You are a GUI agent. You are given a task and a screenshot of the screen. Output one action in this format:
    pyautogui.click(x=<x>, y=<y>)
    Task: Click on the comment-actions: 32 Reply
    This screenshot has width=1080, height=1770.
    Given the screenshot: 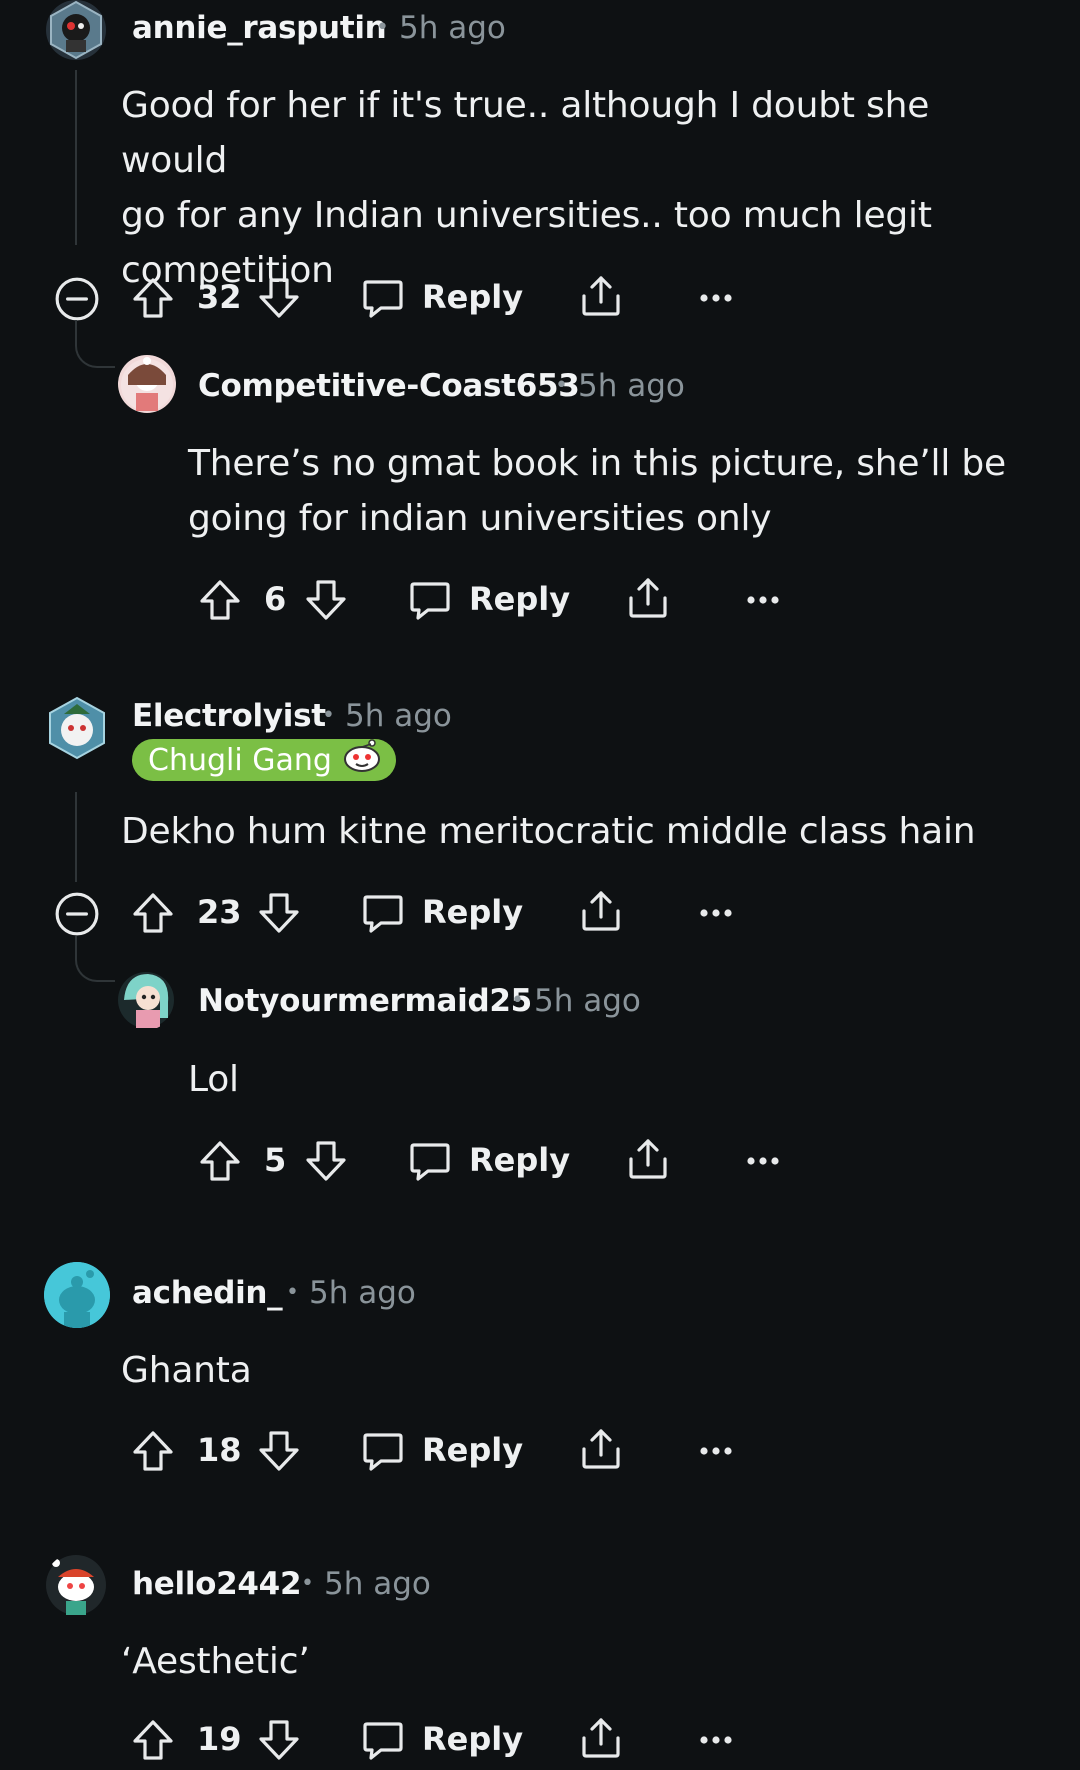 What is the action you would take?
    pyautogui.click(x=402, y=298)
    